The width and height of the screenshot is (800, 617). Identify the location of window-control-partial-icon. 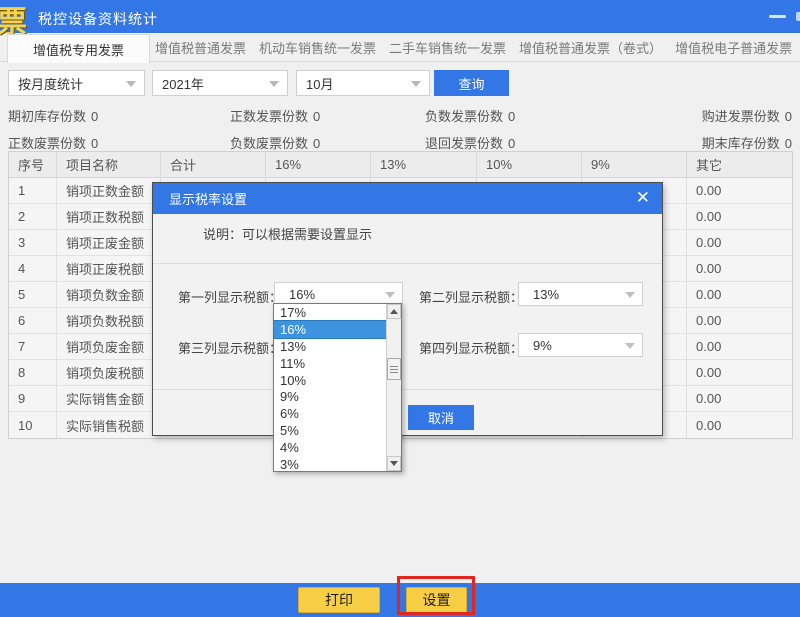
(798, 16).